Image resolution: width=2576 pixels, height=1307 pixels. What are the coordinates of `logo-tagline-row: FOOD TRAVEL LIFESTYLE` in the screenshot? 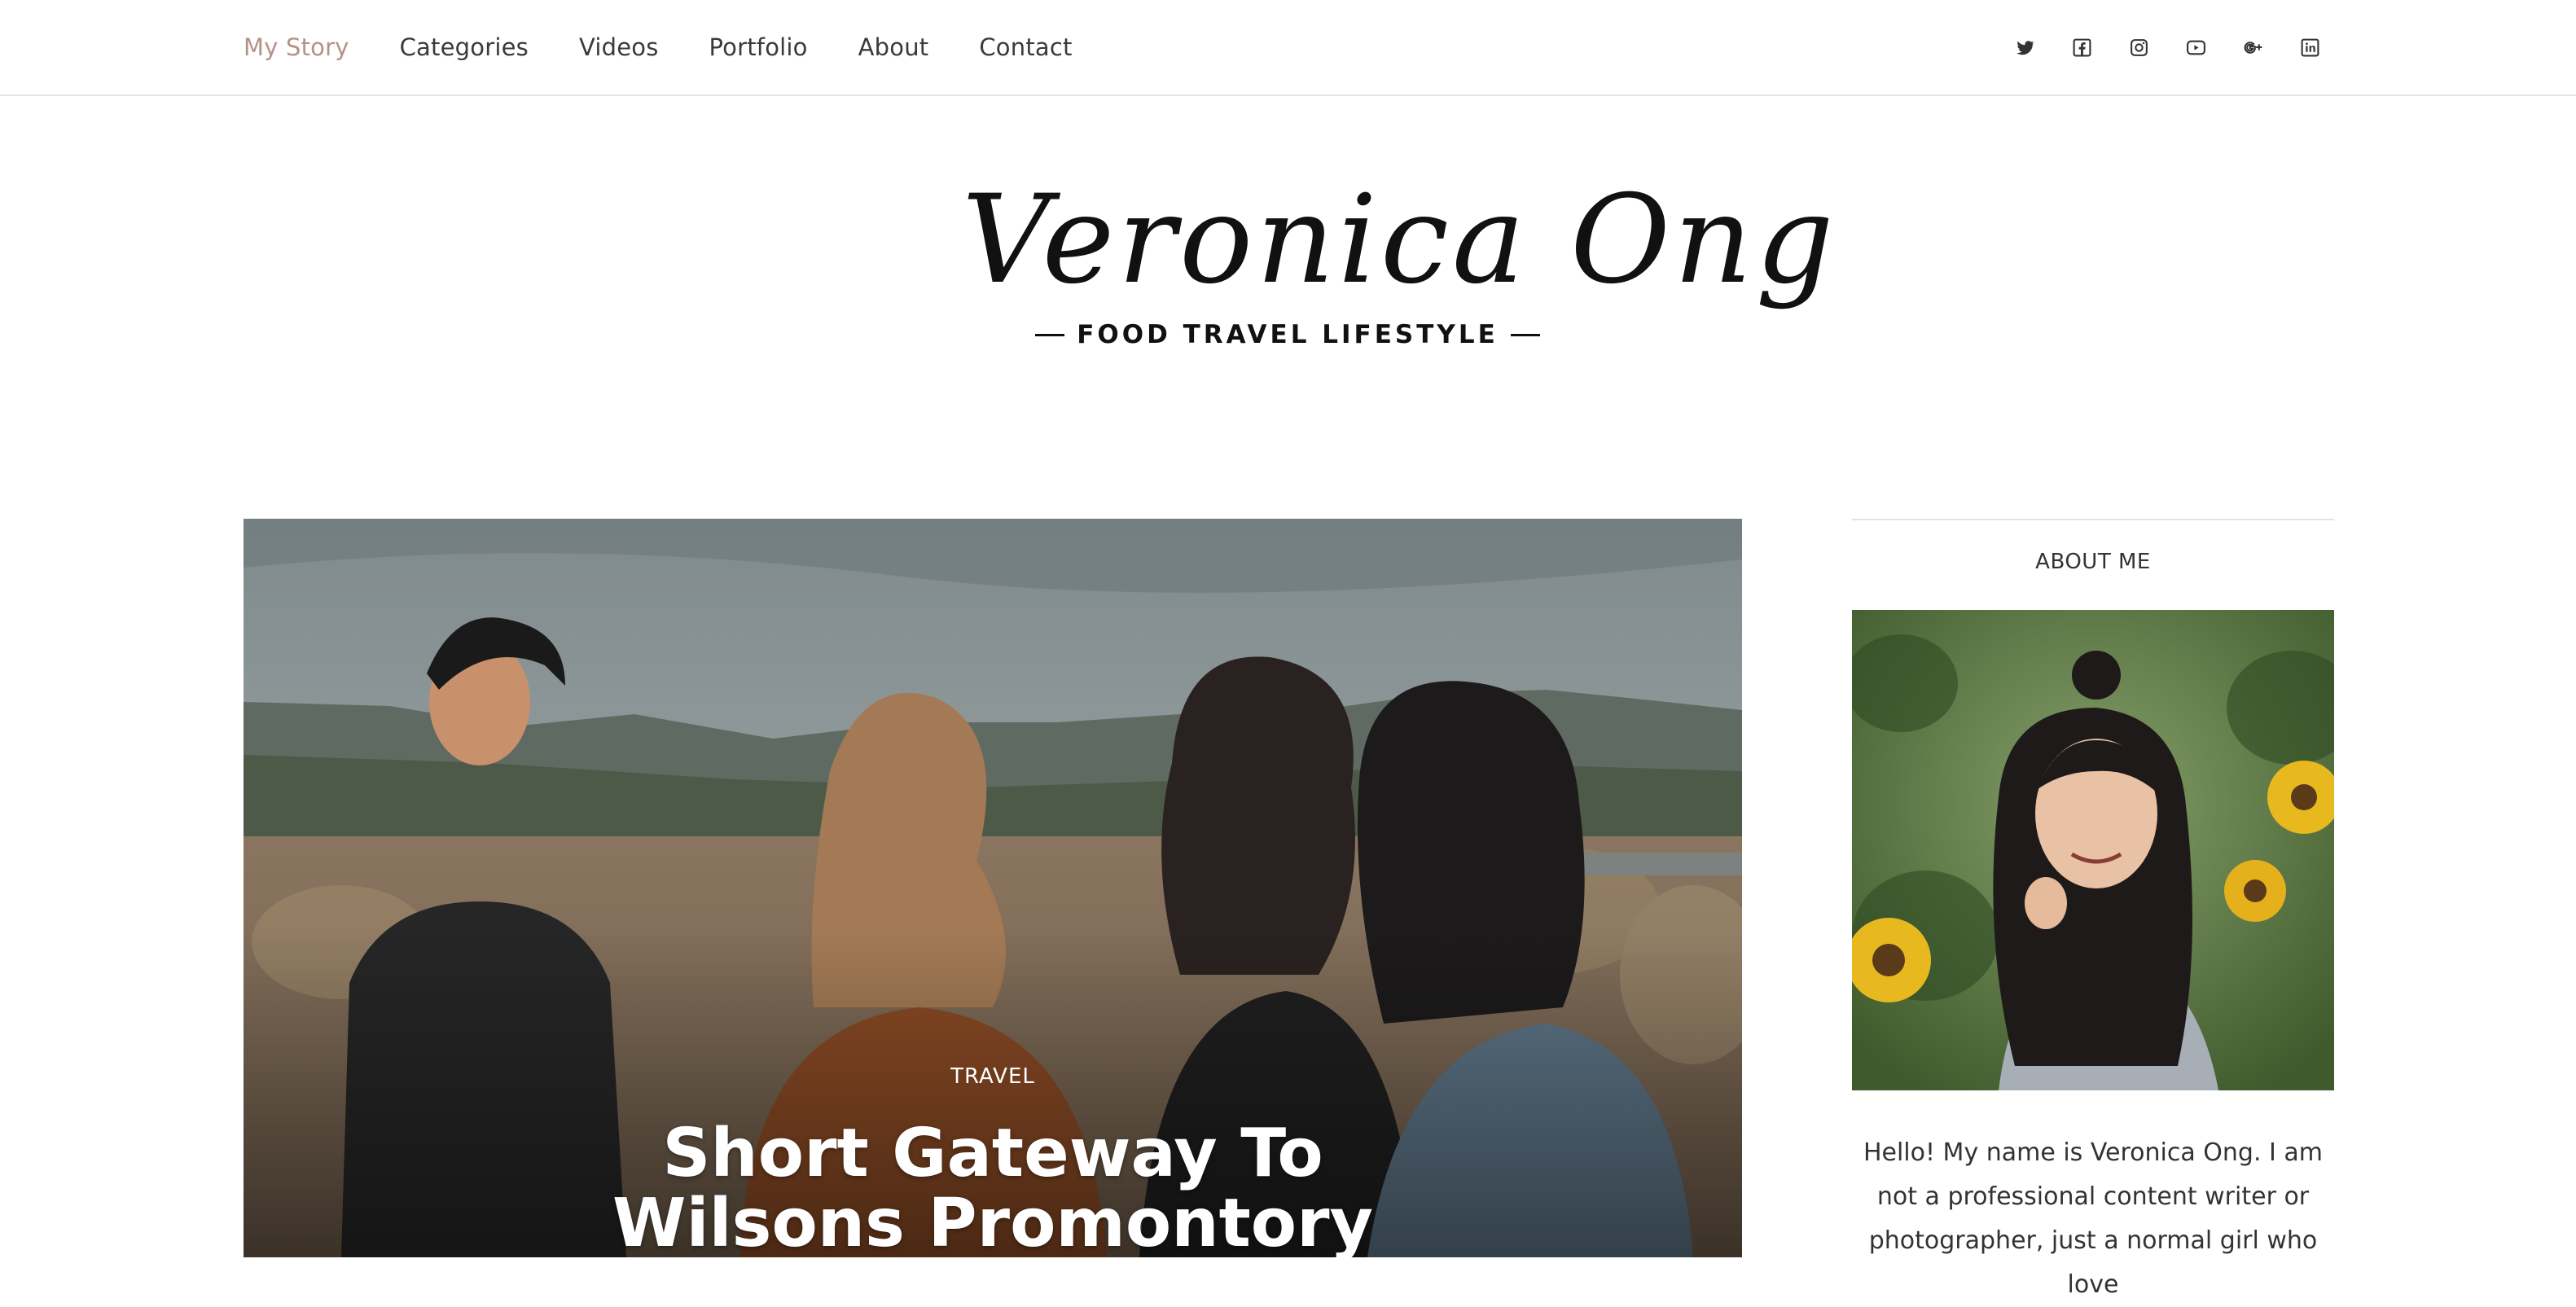 It's located at (1287, 334).